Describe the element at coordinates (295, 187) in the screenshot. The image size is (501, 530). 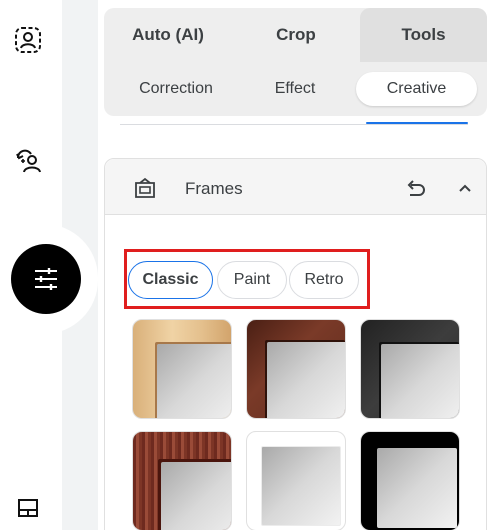
I see `frames-header: Frames` at that location.